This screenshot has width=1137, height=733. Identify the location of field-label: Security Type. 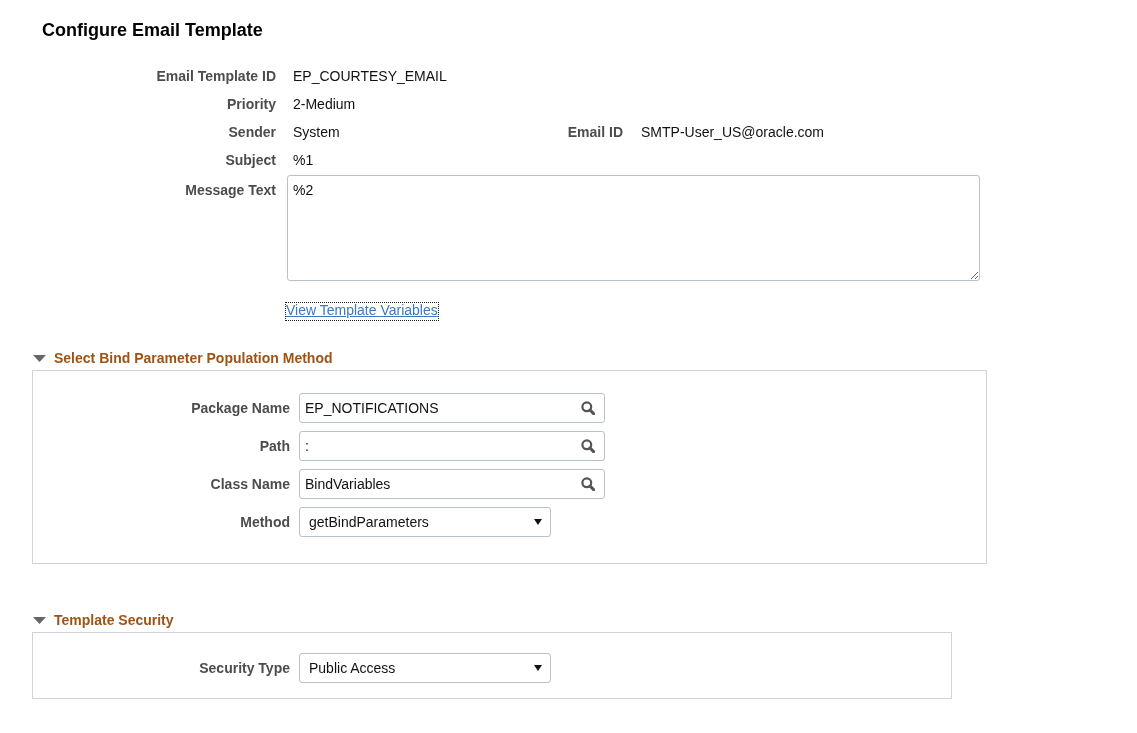
(244, 668).